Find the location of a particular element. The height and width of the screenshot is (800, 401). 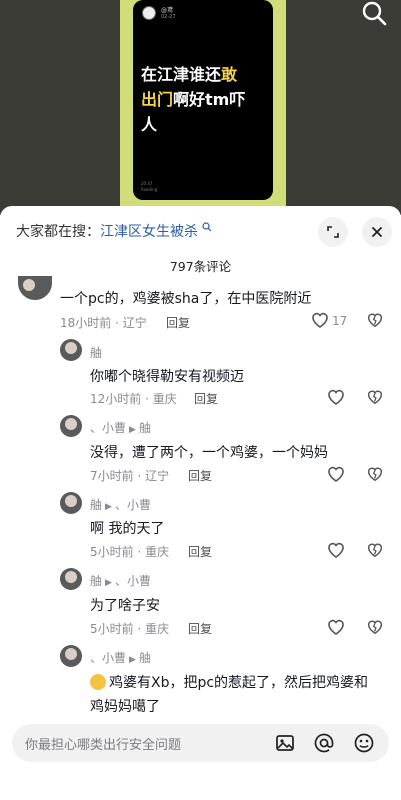

close-icon is located at coordinates (377, 232).